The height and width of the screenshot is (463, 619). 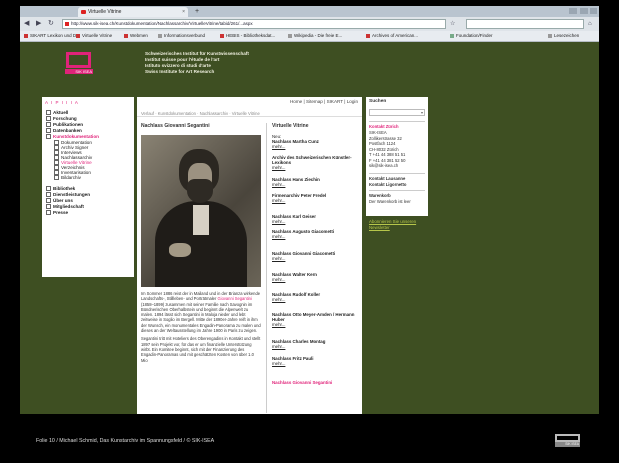 I want to click on warenkorb-title: Warenkorb, so click(x=380, y=195).